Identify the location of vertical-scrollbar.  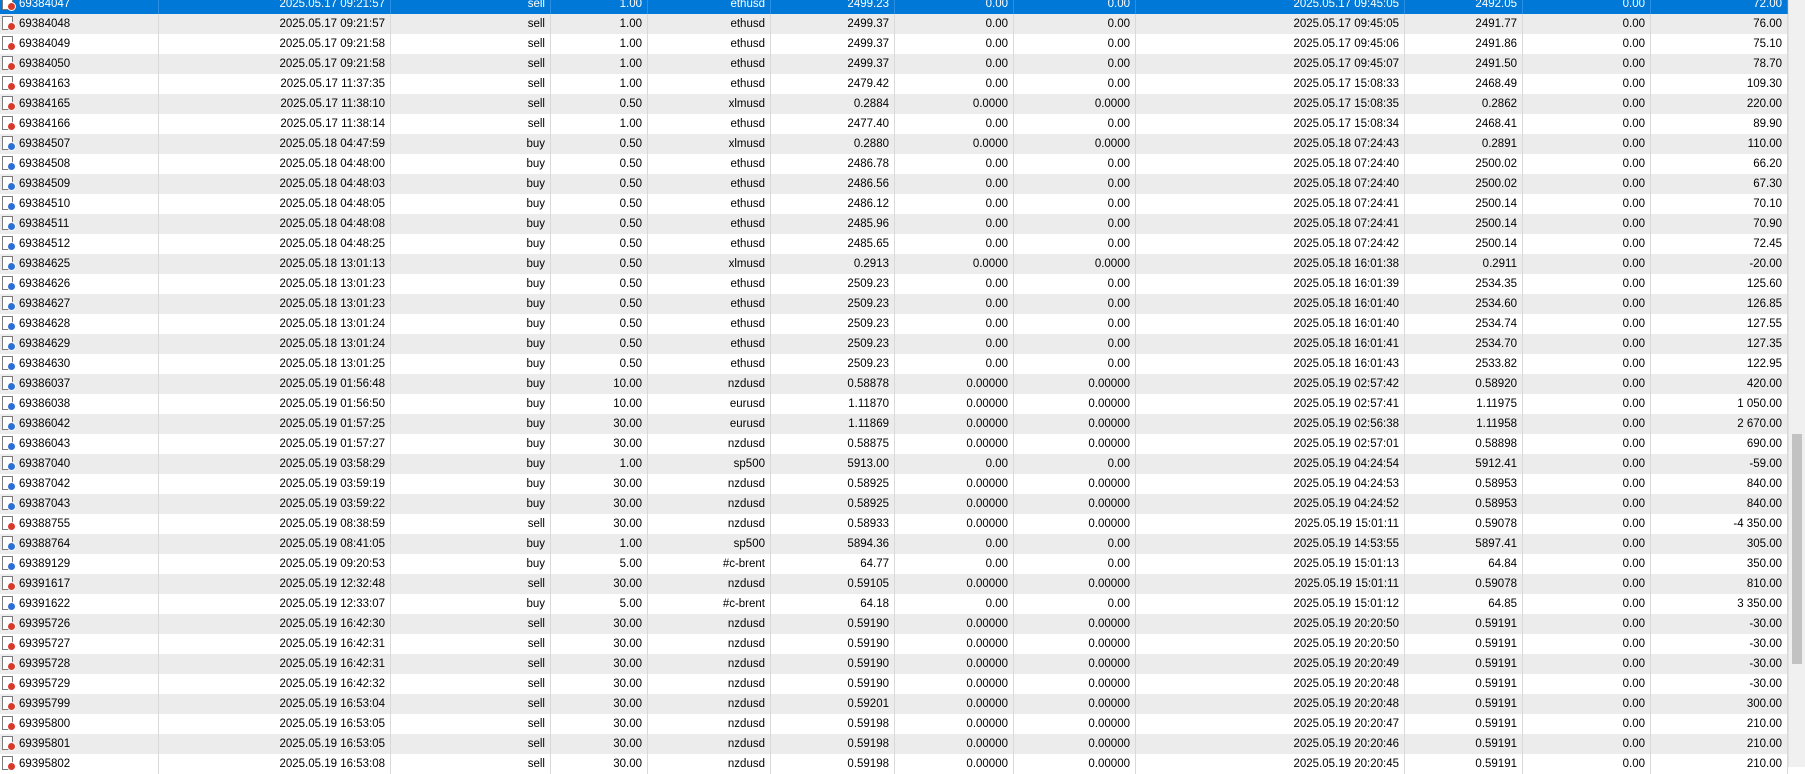
(1796, 383).